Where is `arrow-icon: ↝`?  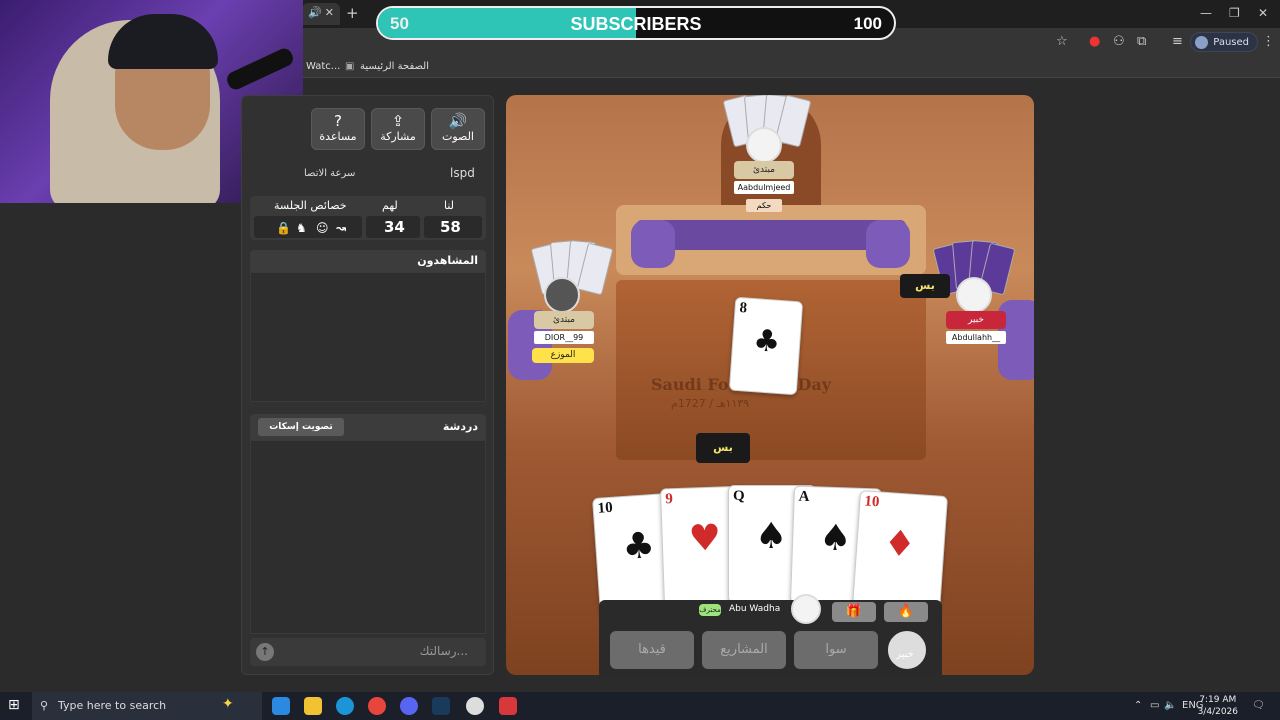
arrow-icon: ↝ is located at coordinates (341, 228).